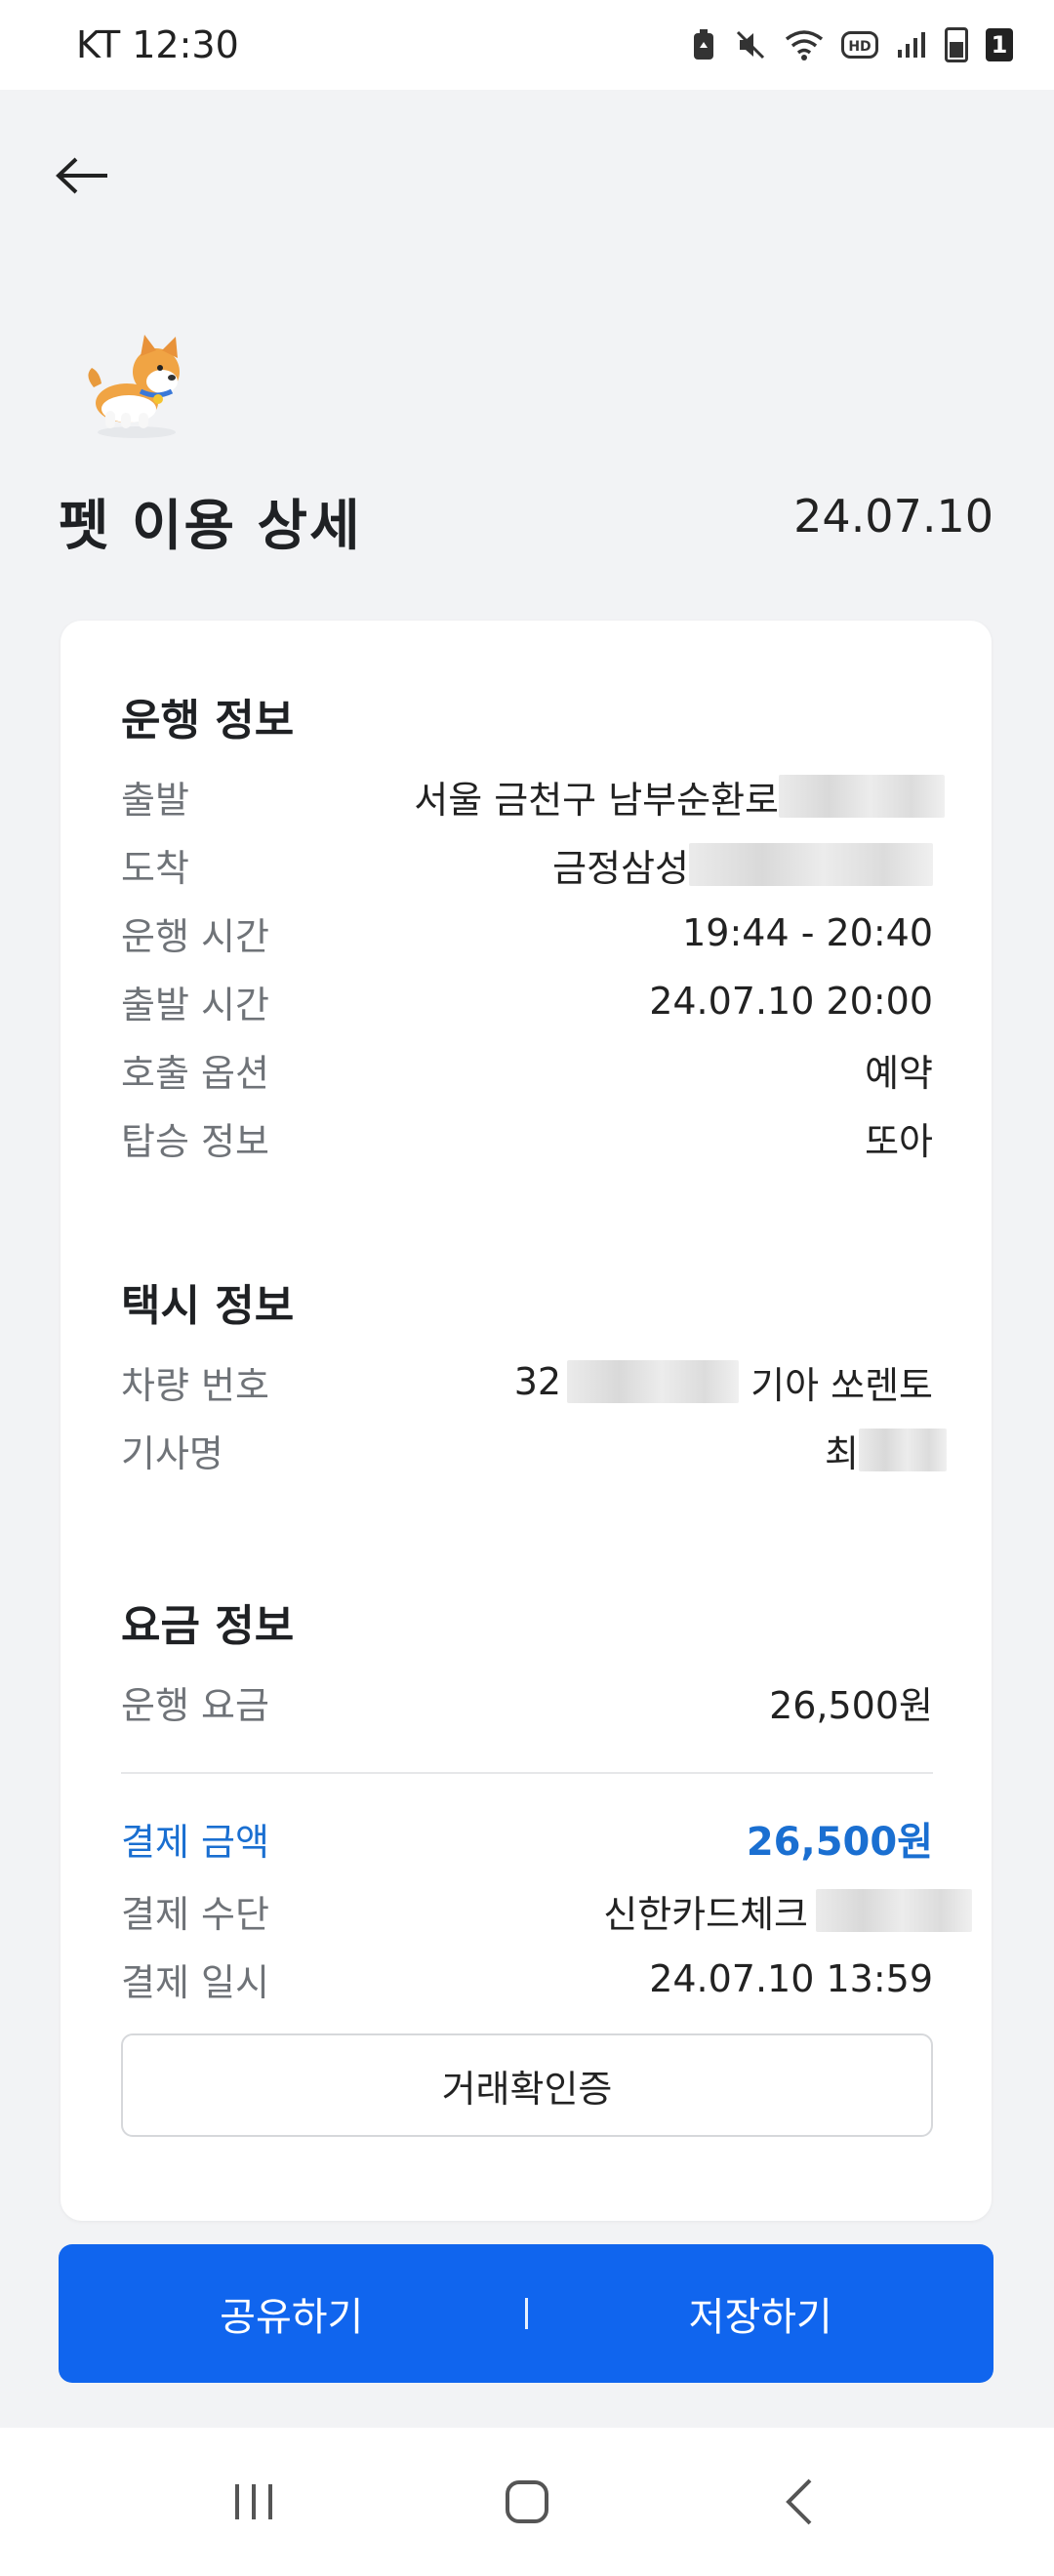 The height and width of the screenshot is (2576, 1054). I want to click on row-call-option: 호출 옵션 예약, so click(527, 1069).